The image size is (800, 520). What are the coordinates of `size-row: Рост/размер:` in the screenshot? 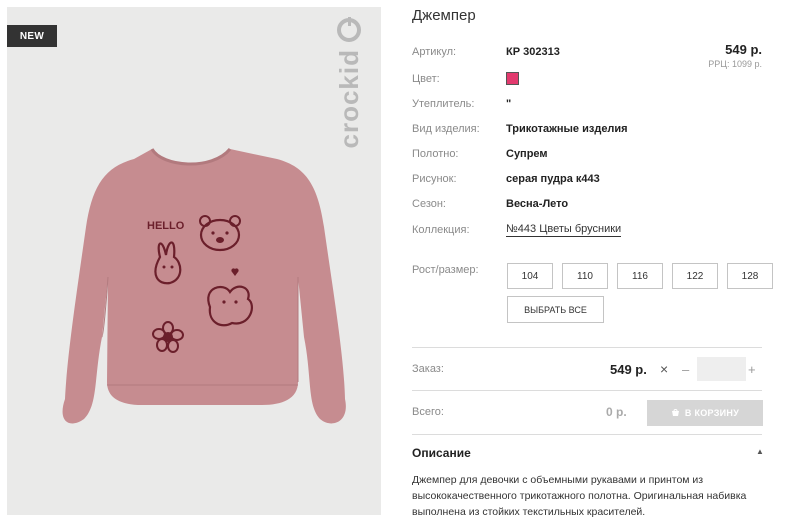 It's located at (459, 270).